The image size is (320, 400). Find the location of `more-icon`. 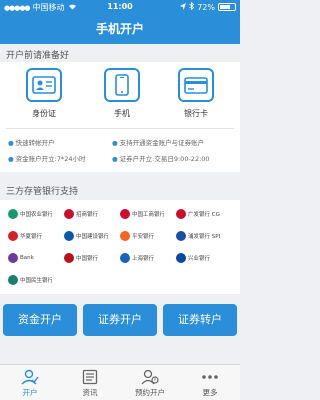

more-icon is located at coordinates (210, 377).